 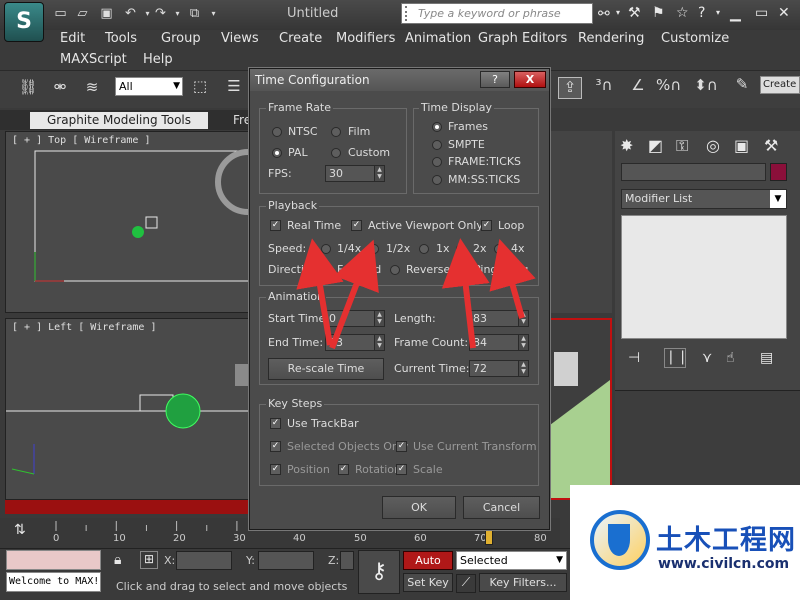 What do you see at coordinates (766, 358) in the screenshot?
I see `configure-modifier-sets-icon: ▤` at bounding box center [766, 358].